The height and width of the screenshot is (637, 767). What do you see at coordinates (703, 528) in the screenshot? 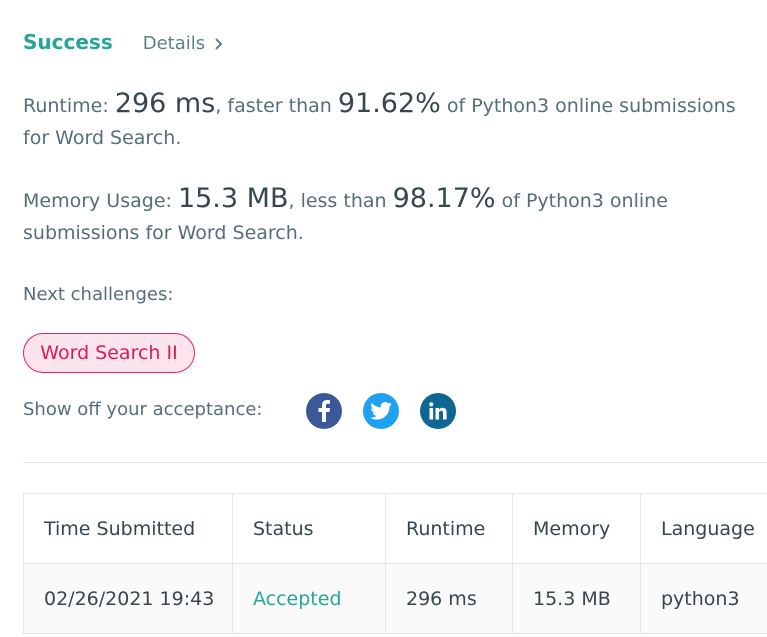
I see `column-header-language: Language` at bounding box center [703, 528].